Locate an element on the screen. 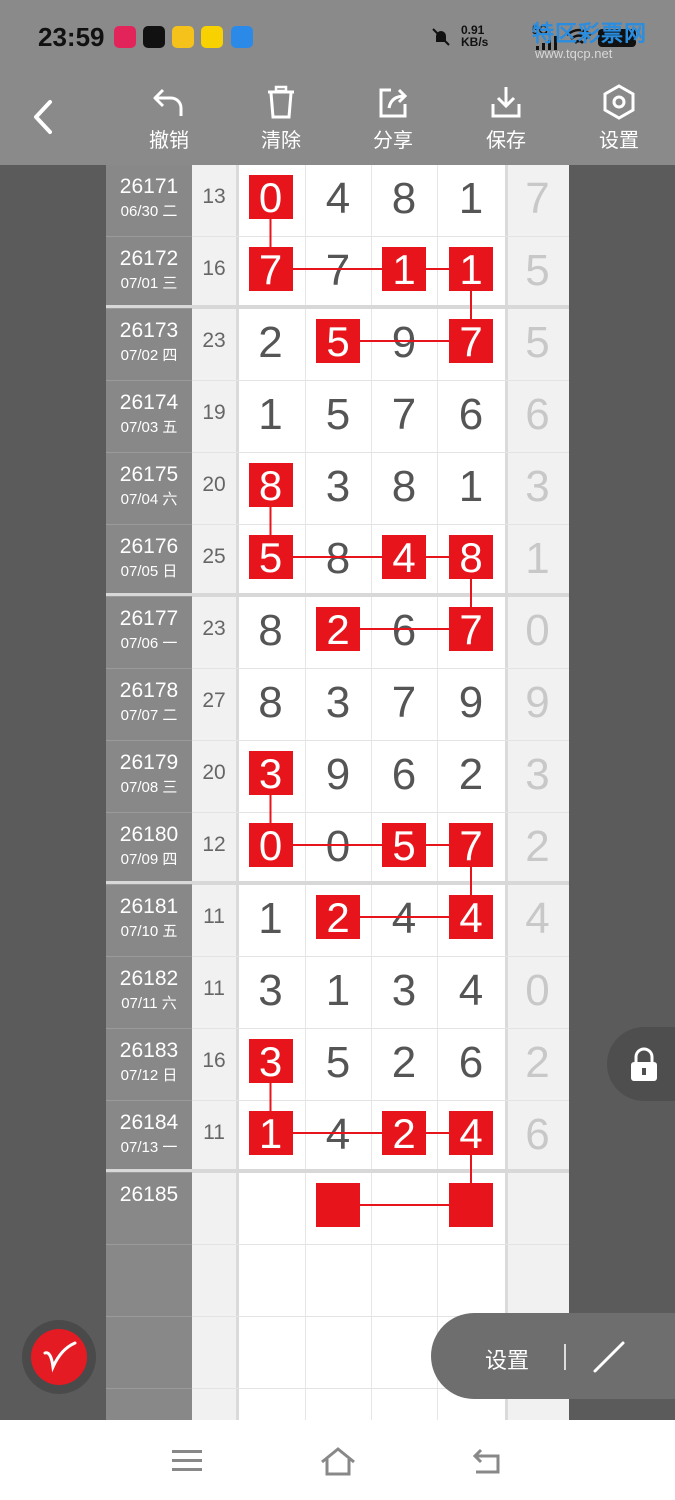 This screenshot has height=1500, width=675. toolbar: 撤销 清除 分享 保存 设置 is located at coordinates (337, 118).